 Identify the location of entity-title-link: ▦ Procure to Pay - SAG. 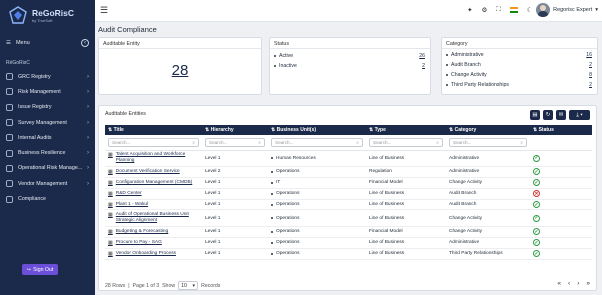
(153, 243).